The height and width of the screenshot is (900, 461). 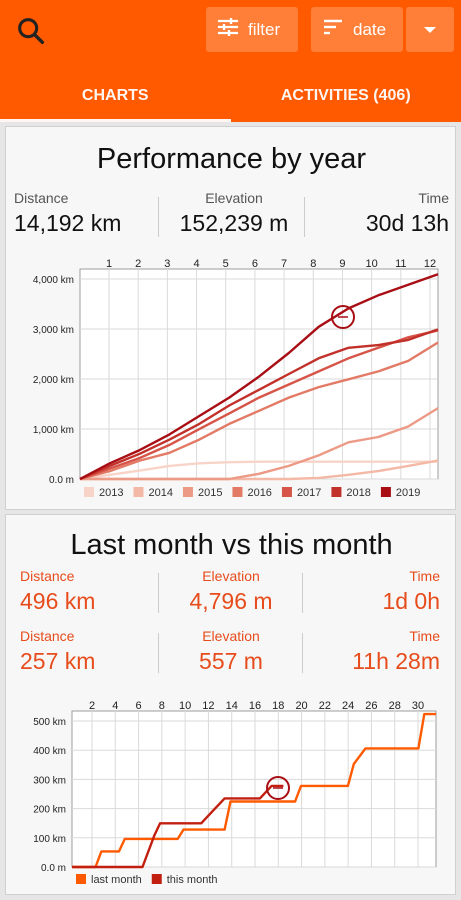 I want to click on stat-value: 30d 13h, so click(x=407, y=223).